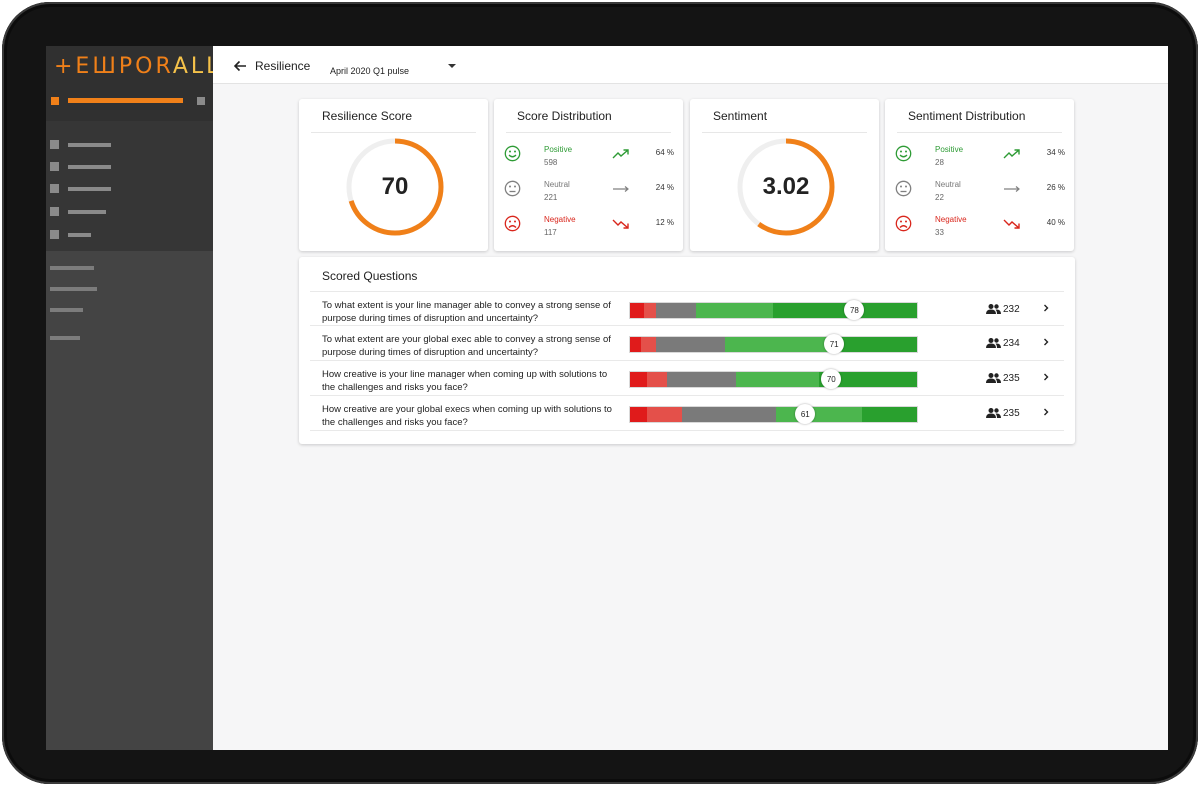 This screenshot has height=786, width=1200. Describe the element at coordinates (980, 195) in the screenshot. I see `distribution-row-neutral: Neutral 22 26 %` at that location.